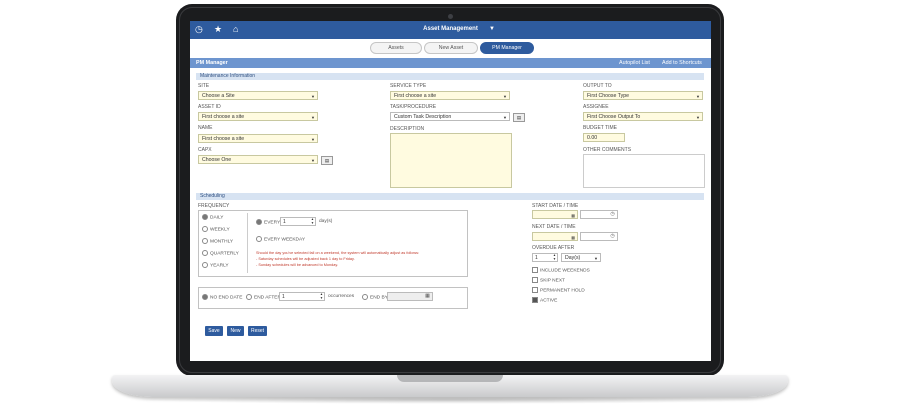  Describe the element at coordinates (644, 171) in the screenshot. I see `other-comments-textarea` at that location.